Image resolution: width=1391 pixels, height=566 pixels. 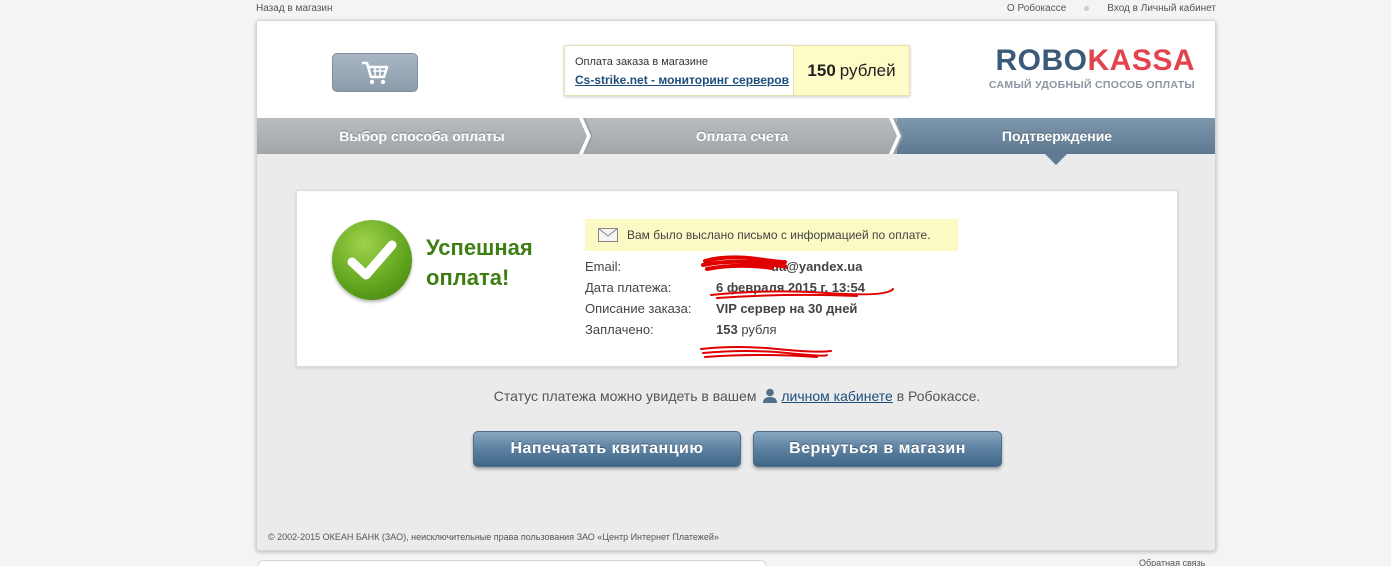 I want to click on detail-row-date: Дата платежа: 6 февраля 2015 г. 13:54, so click(x=725, y=287).